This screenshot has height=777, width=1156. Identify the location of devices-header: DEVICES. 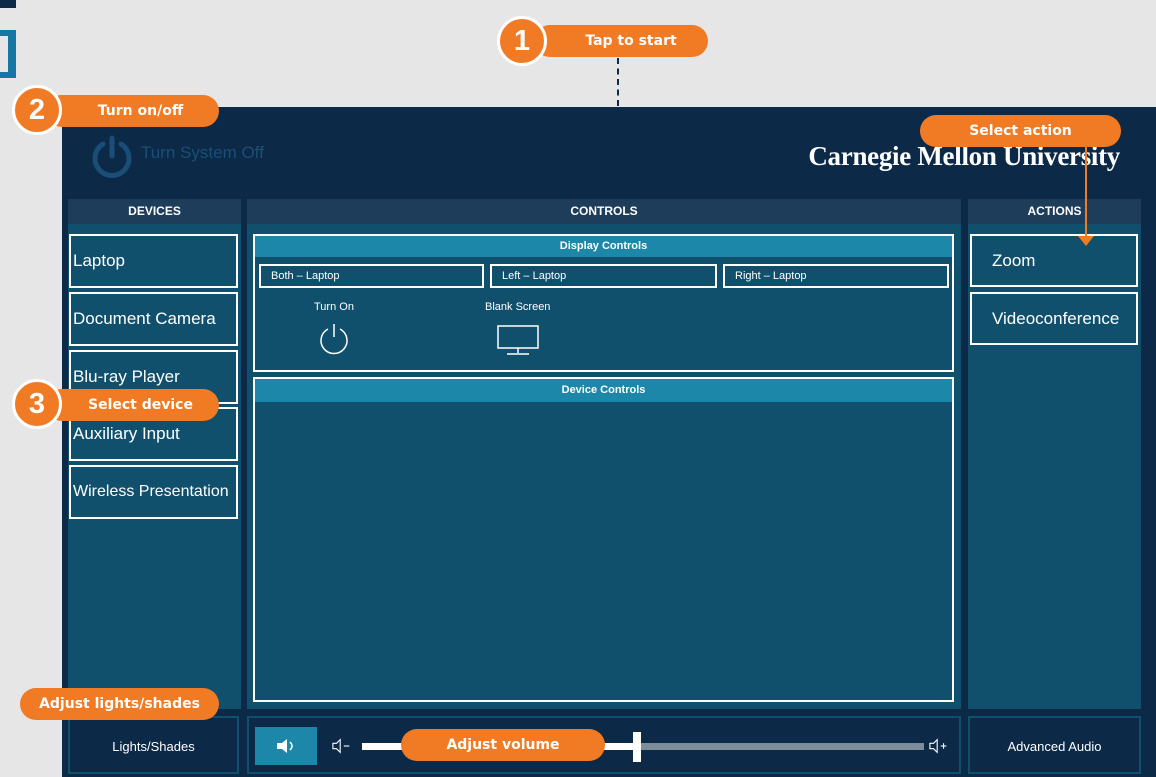
(154, 211).